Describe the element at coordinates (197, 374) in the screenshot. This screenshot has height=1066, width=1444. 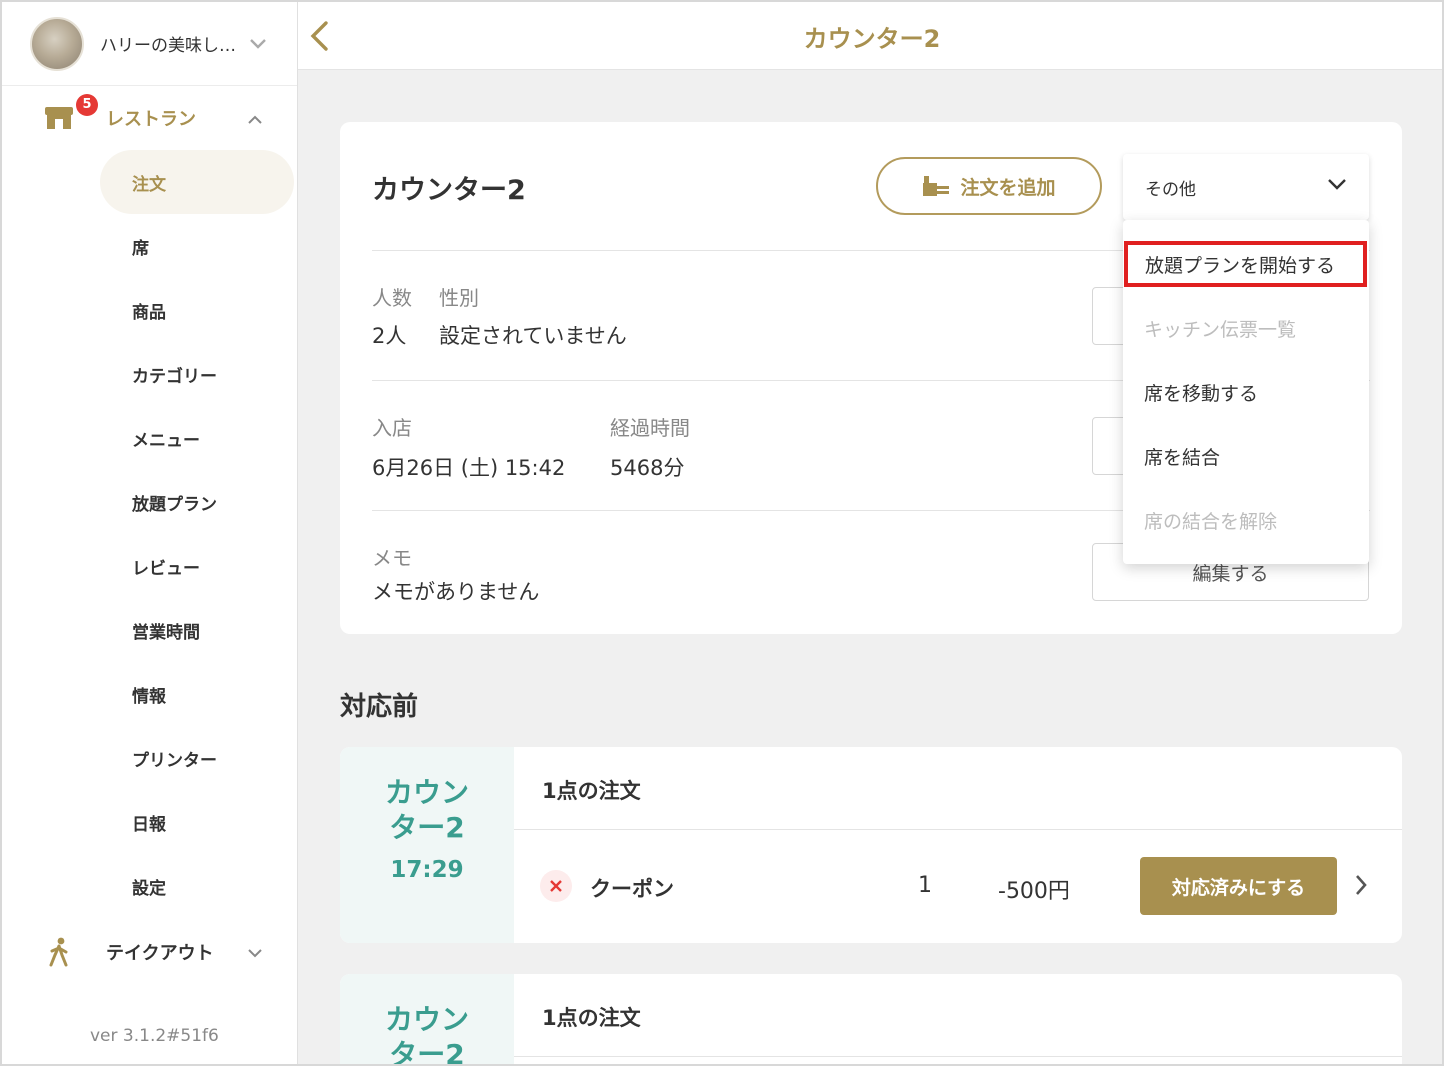
I see `sidebar-item-categories: カテゴリー` at that location.